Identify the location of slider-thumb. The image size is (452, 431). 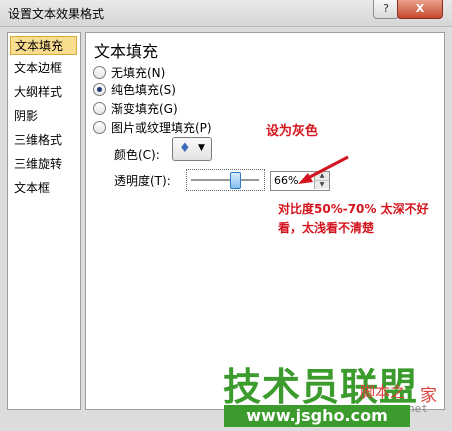
(236, 180).